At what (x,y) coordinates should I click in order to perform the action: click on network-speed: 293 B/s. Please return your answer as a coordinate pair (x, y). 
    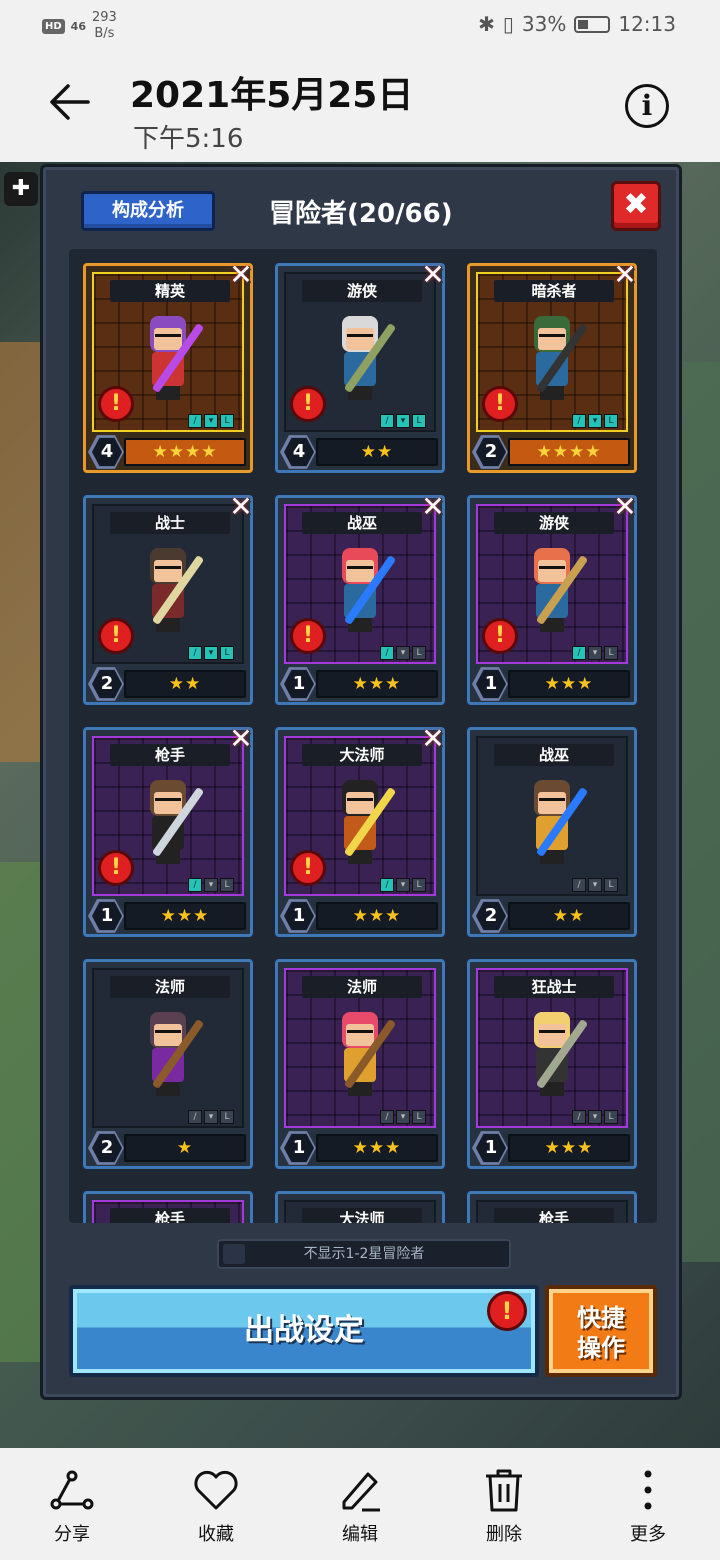
    Looking at the image, I should click on (104, 25).